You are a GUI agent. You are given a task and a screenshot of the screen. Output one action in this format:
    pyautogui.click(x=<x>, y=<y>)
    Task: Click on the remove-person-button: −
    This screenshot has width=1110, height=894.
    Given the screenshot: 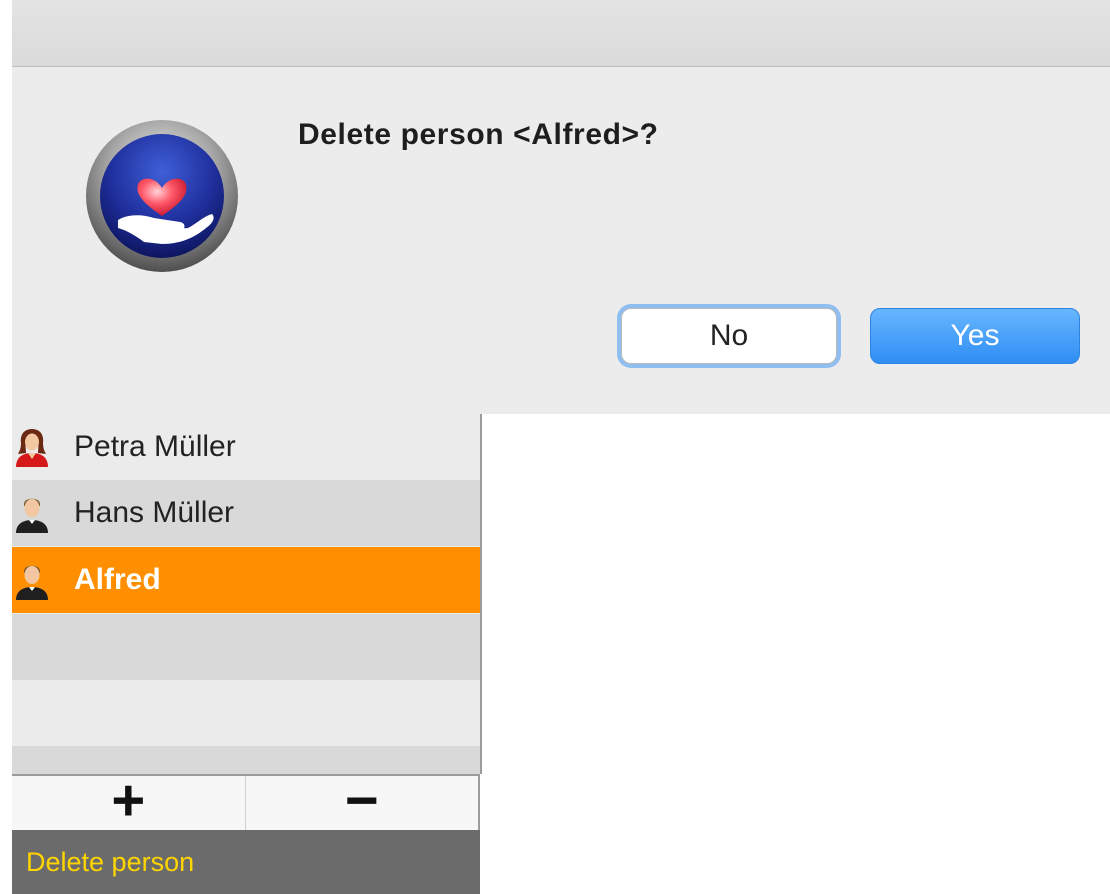 What is the action you would take?
    pyautogui.click(x=361, y=801)
    